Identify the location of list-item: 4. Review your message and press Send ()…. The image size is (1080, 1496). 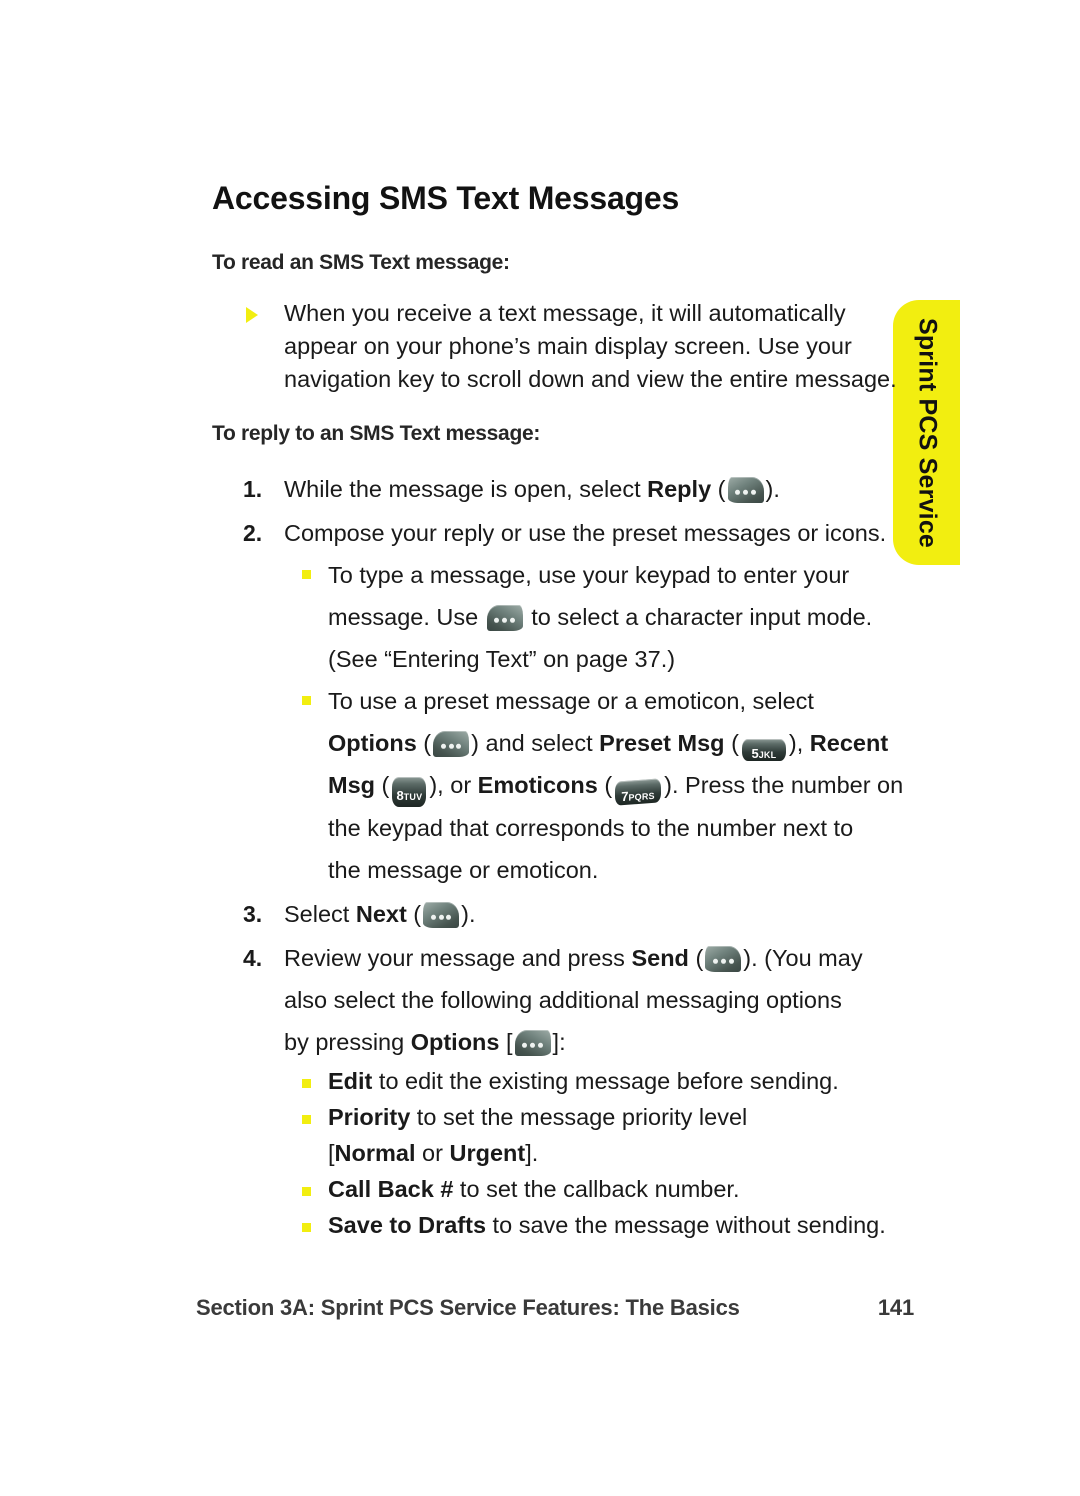
(562, 1090).